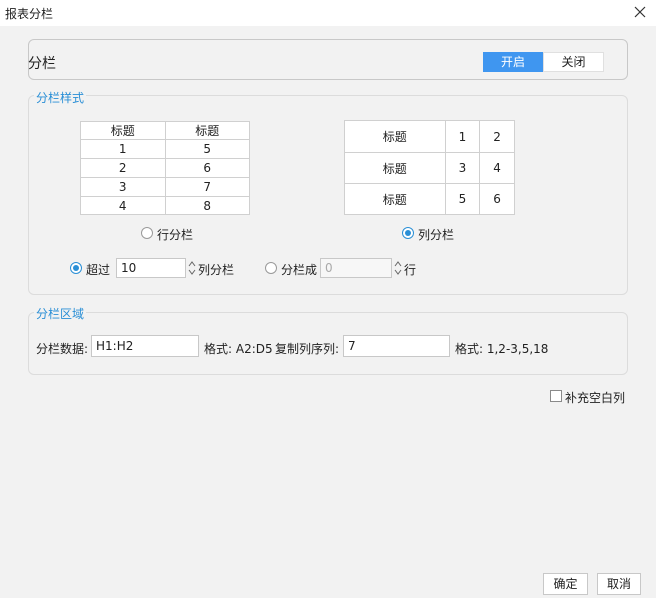 Image resolution: width=656 pixels, height=598 pixels. I want to click on copy-columns-hint: 格式: 1,2-3,5,18, so click(502, 349).